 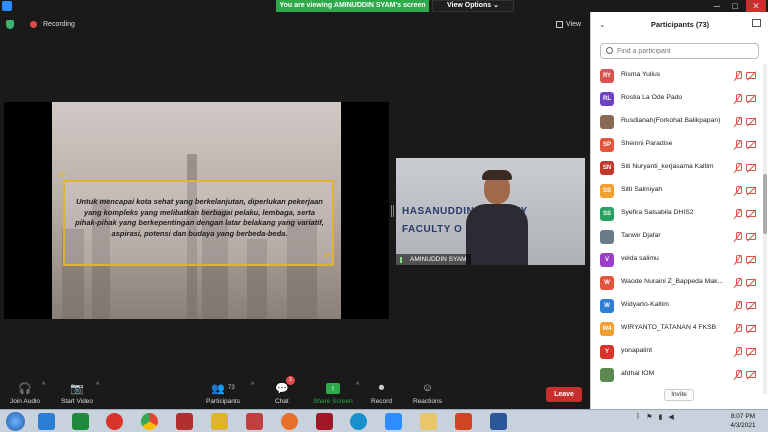 I want to click on participant-row: SS Syefira Salsabila DHIS2, so click(x=677, y=213).